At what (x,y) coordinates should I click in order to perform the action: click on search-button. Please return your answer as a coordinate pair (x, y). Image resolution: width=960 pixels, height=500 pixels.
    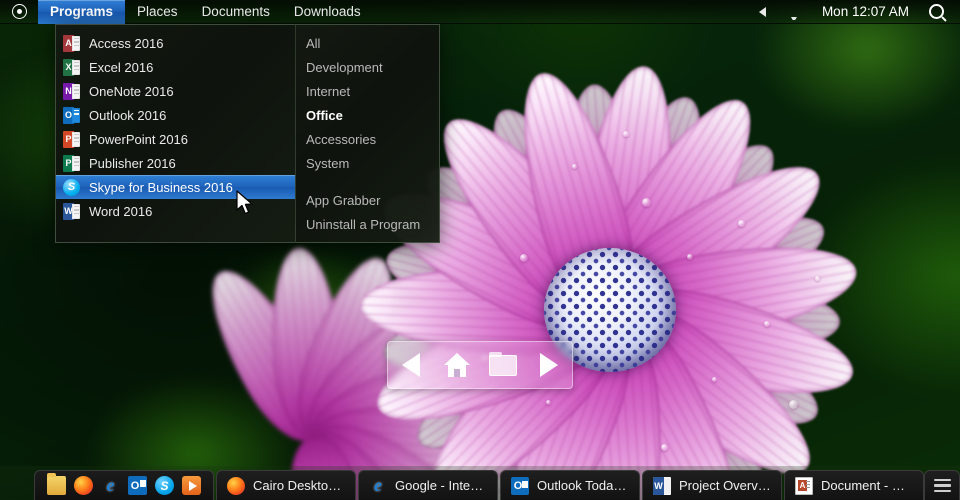
    Looking at the image, I should click on (936, 12).